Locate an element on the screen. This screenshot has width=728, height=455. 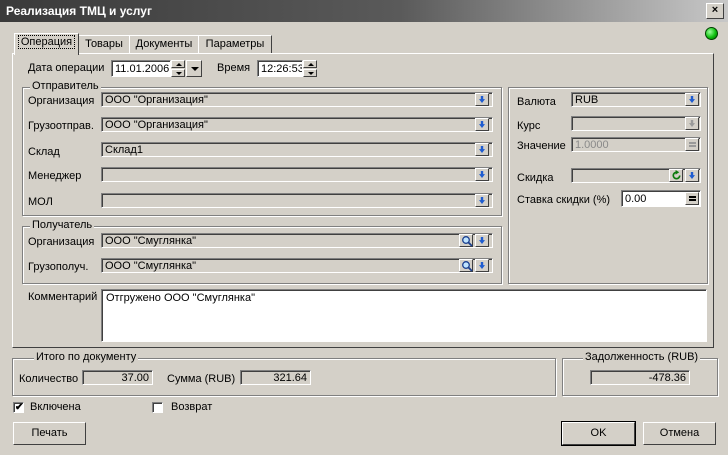
refresh-icon is located at coordinates (676, 175).